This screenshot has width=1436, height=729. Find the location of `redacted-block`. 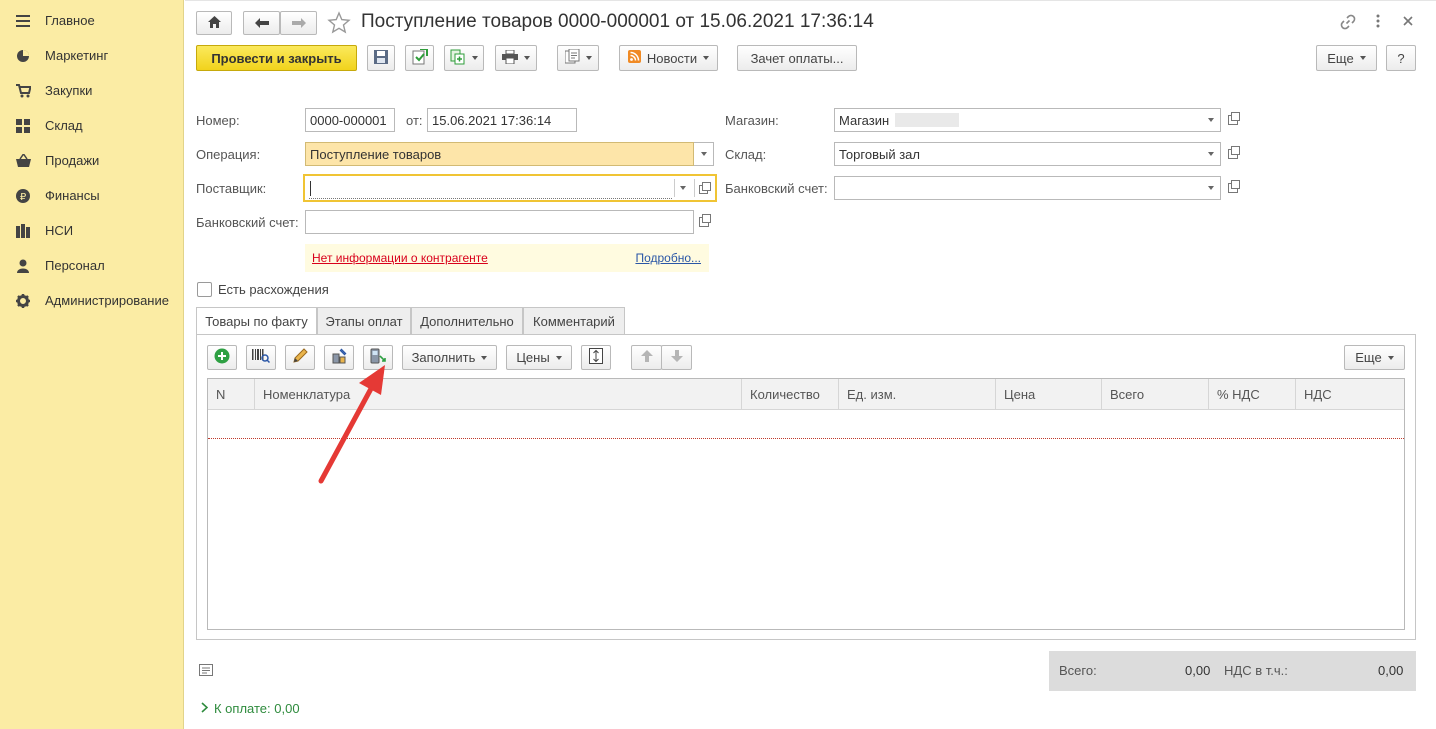

redacted-block is located at coordinates (927, 120).